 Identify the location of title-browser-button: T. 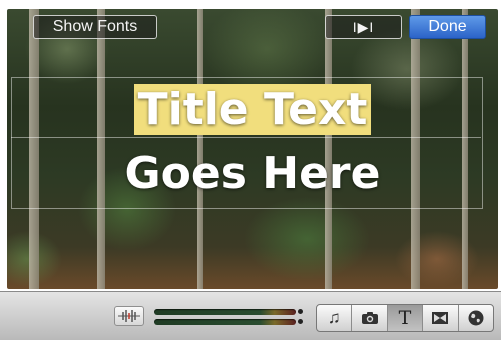
(405, 318).